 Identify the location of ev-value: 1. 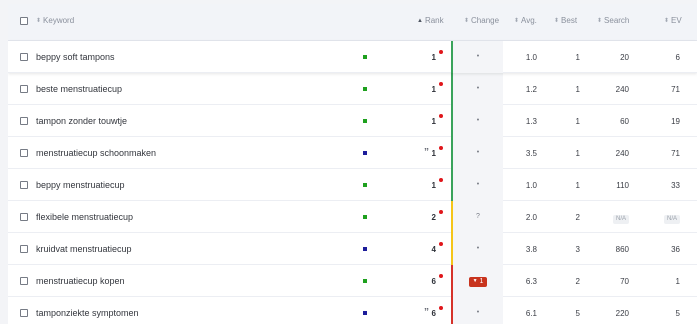
(677, 281).